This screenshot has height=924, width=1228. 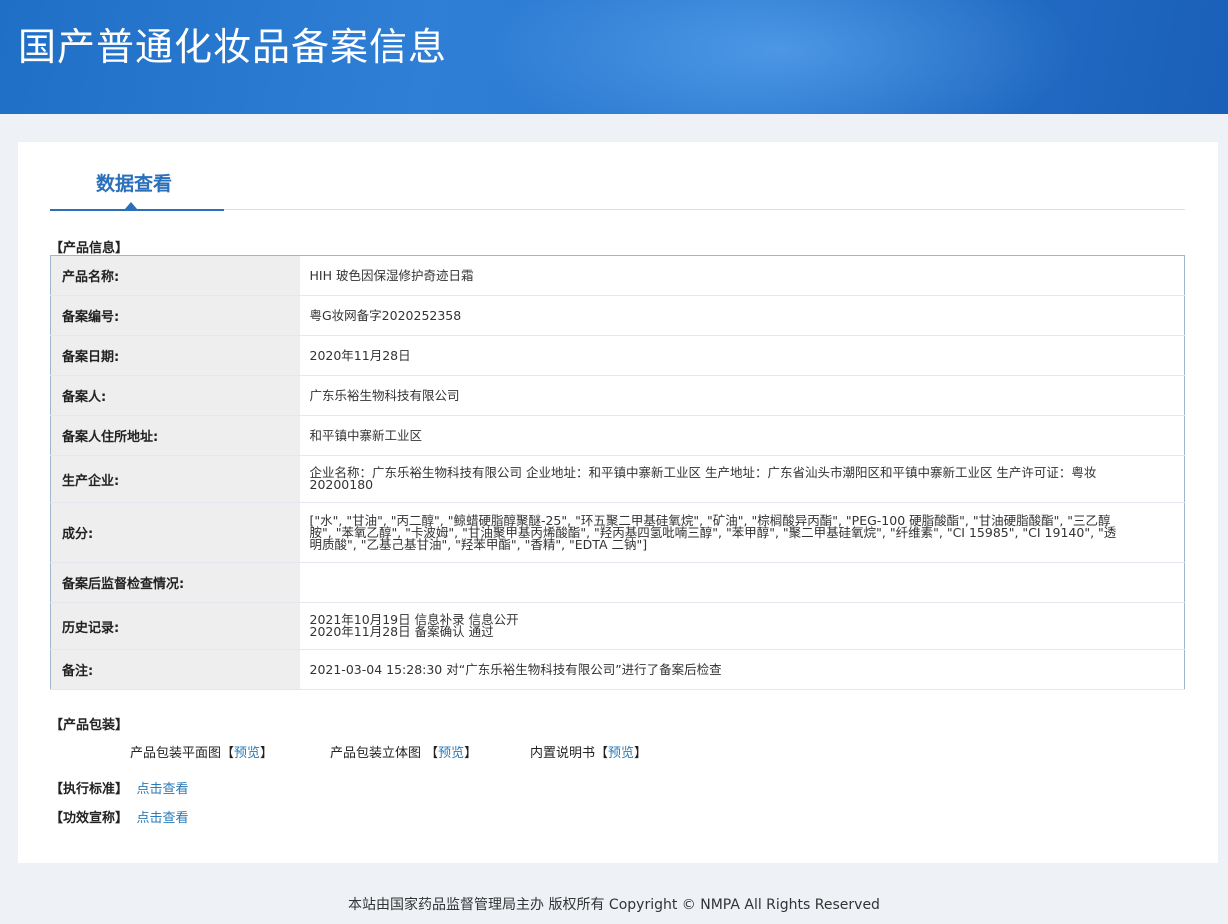 I want to click on product-info-heading: 【产品信息】, so click(x=89, y=248).